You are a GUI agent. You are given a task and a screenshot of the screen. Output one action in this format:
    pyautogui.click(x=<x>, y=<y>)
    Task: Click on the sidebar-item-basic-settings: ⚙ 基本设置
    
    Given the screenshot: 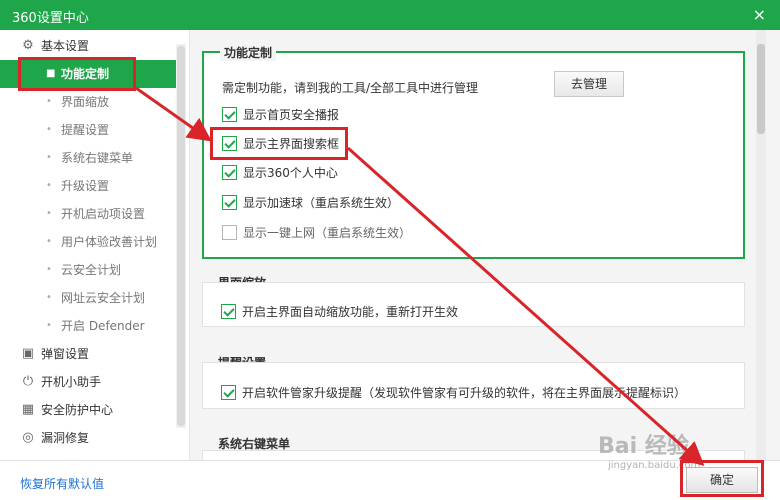 What is the action you would take?
    pyautogui.click(x=88, y=46)
    